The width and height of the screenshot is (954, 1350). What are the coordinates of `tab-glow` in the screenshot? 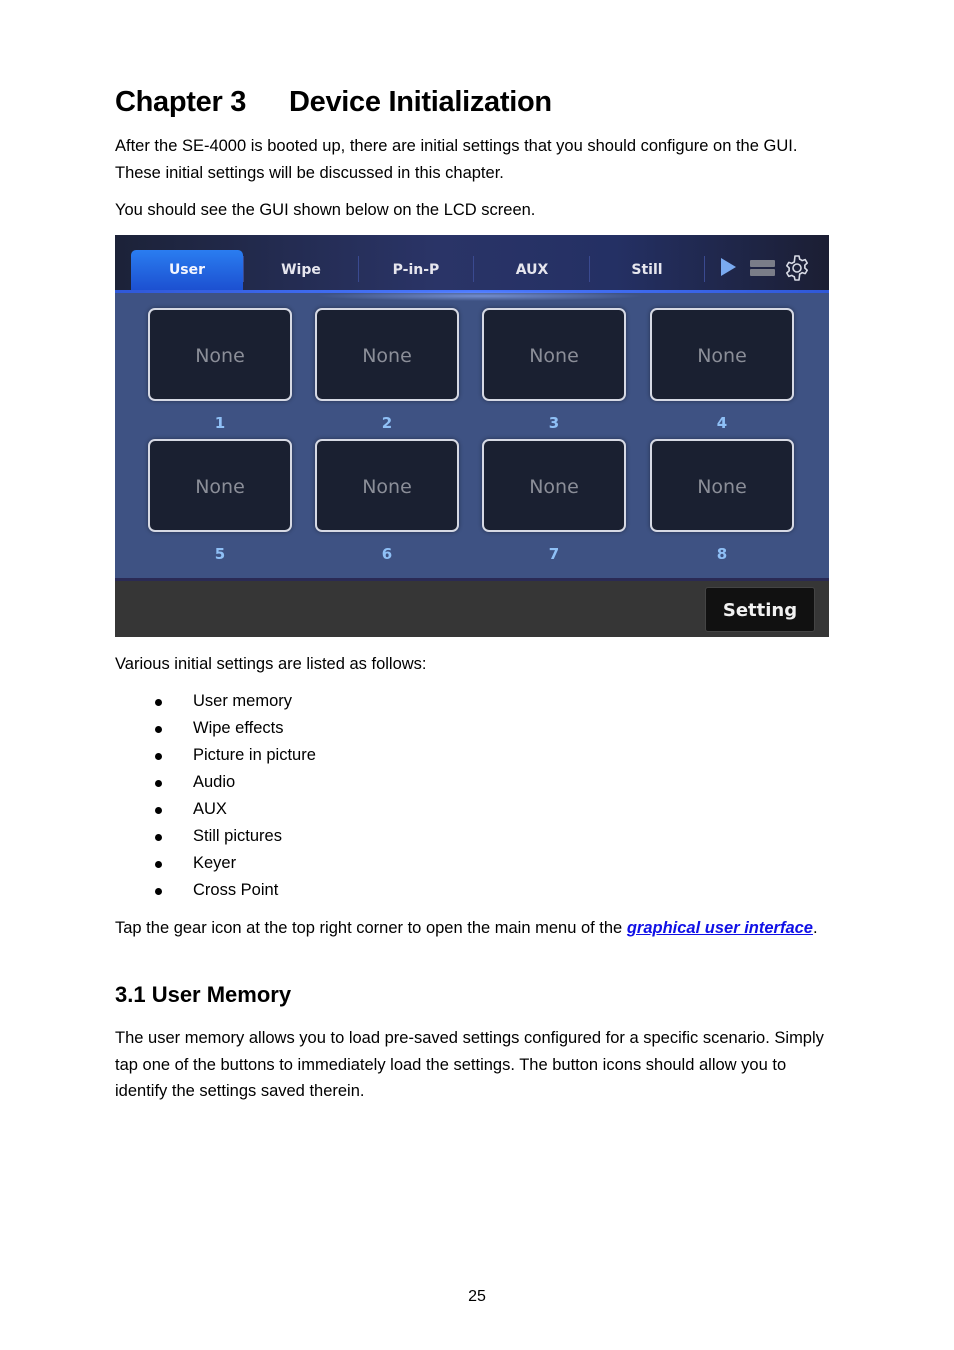 It's located at (480, 296).